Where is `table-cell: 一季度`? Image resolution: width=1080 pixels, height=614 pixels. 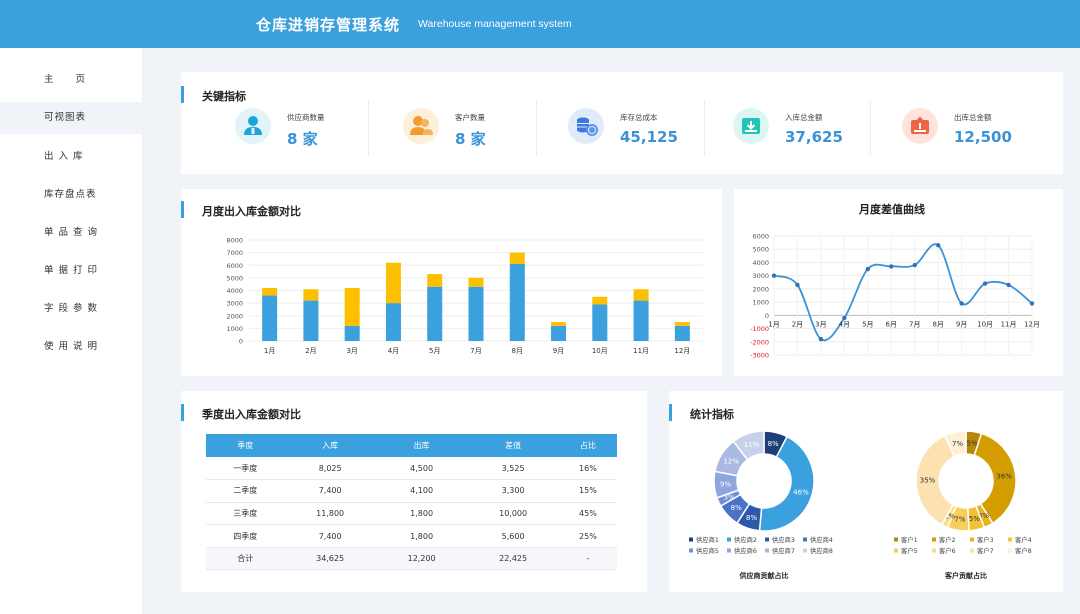 table-cell: 一季度 is located at coordinates (245, 469).